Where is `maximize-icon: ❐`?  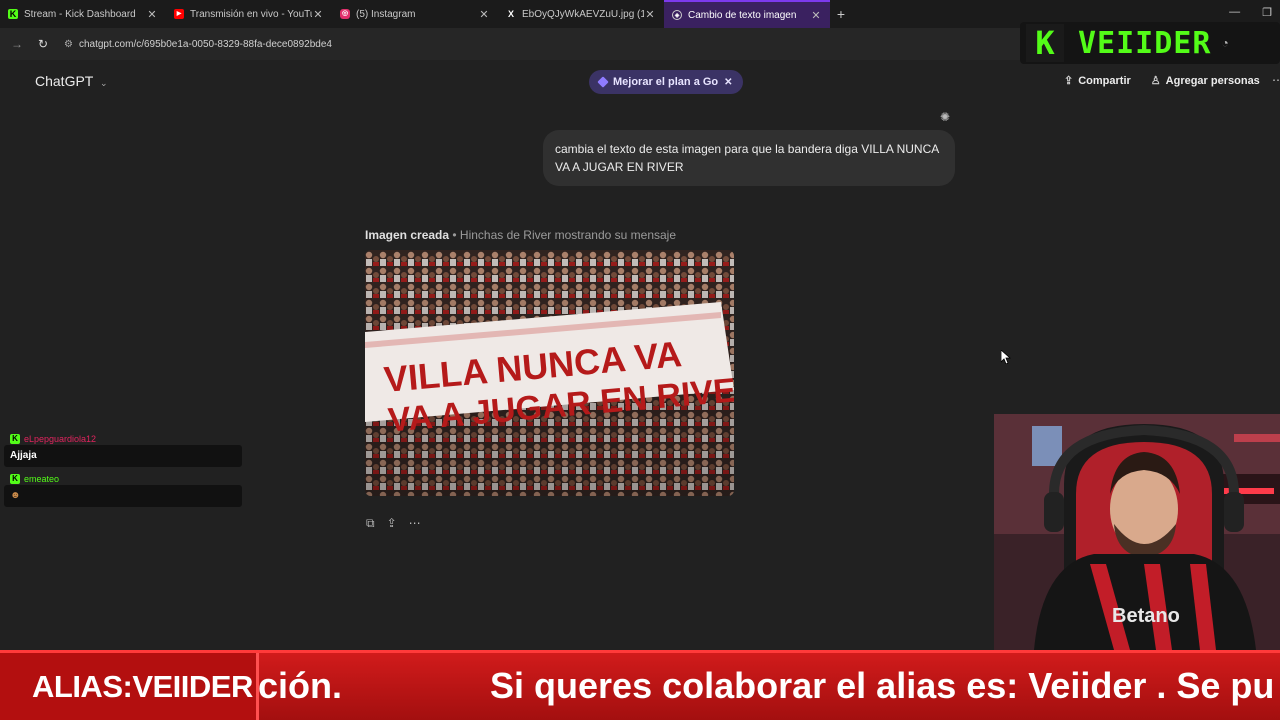 maximize-icon: ❐ is located at coordinates (1267, 12).